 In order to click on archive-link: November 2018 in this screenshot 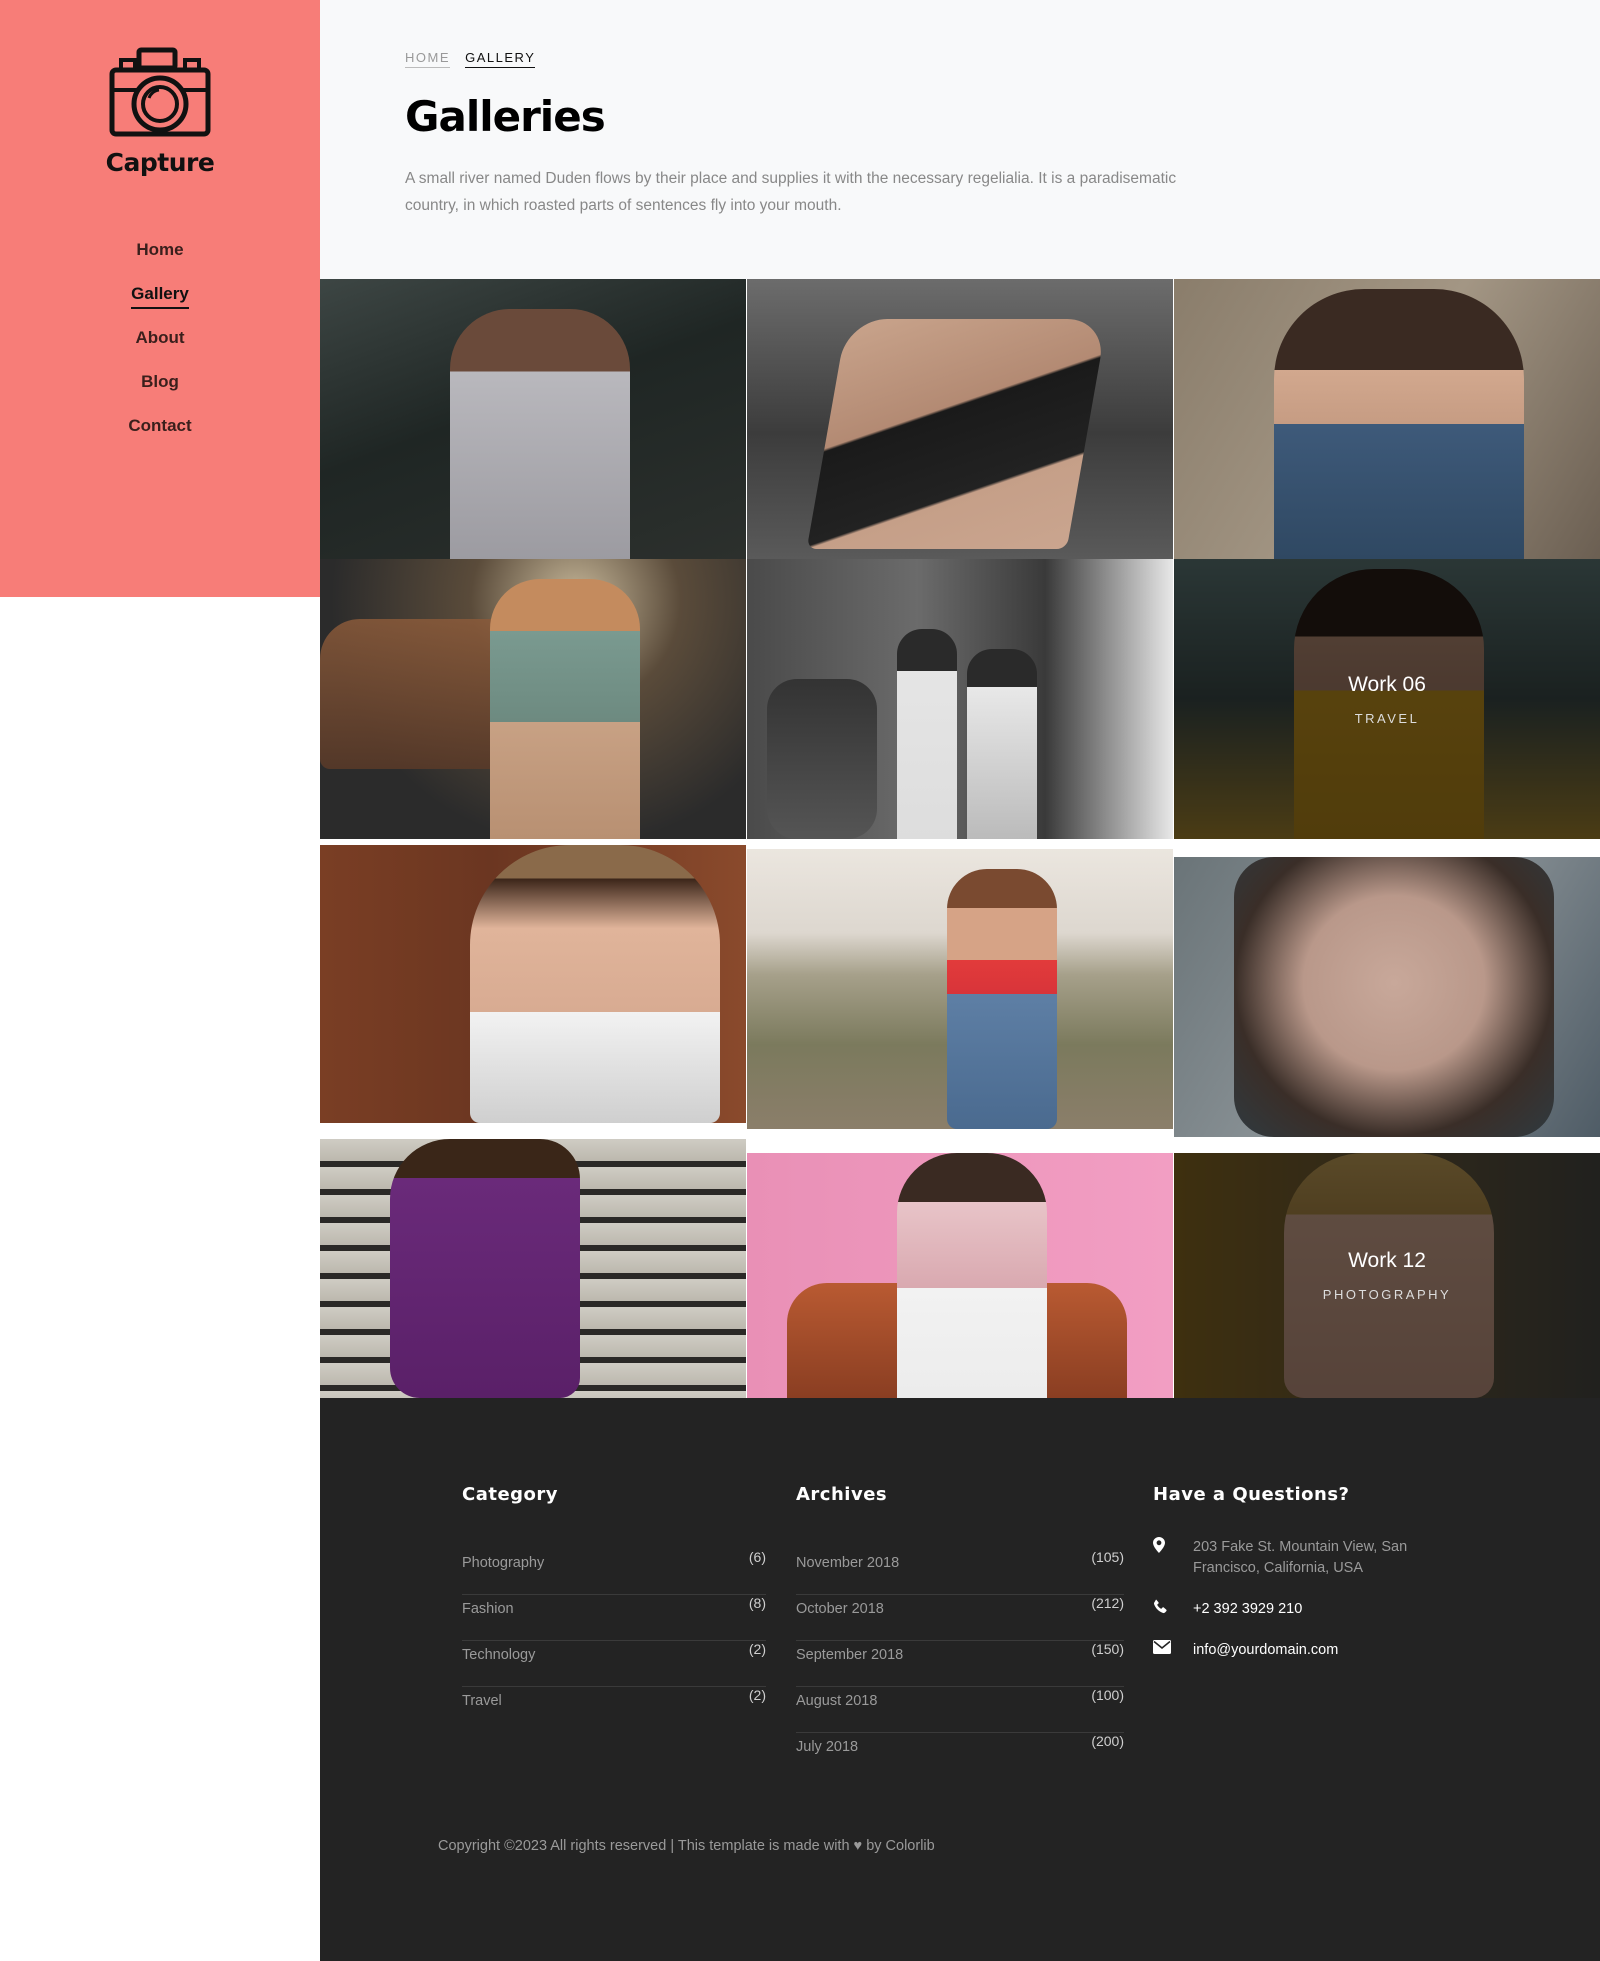, I will do `click(847, 1560)`.